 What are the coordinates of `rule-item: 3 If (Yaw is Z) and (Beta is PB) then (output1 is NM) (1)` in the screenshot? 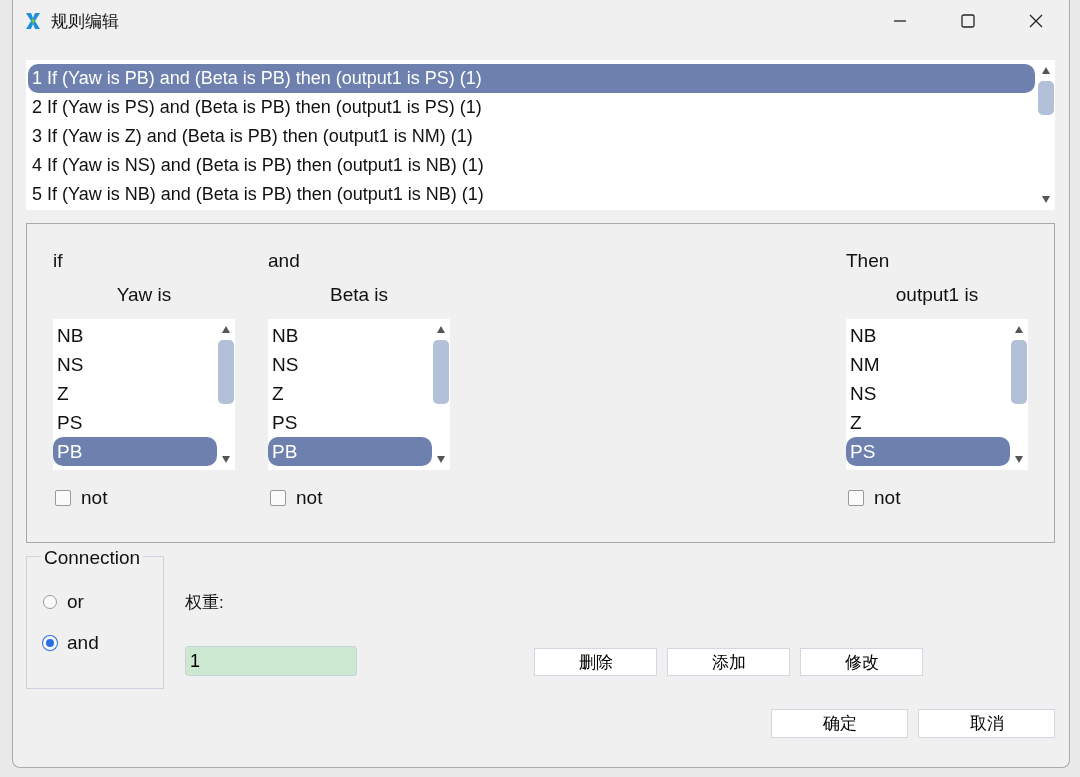 It's located at (531, 136).